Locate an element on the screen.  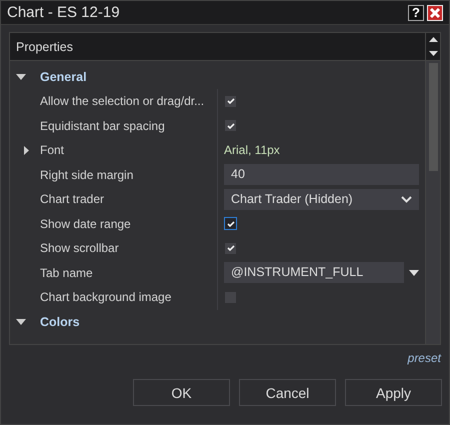
close-button is located at coordinates (435, 12).